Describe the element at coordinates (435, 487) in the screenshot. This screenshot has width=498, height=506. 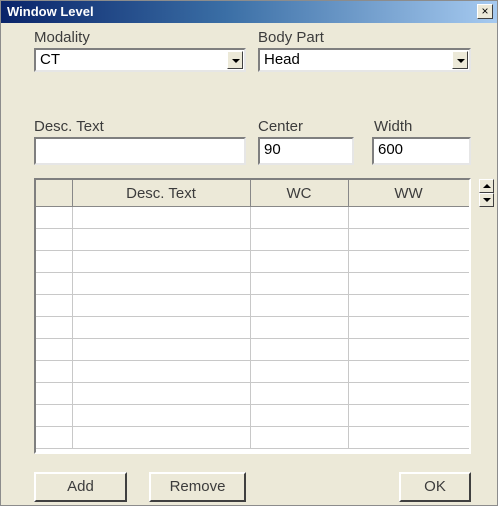
I see `ok-button: OK` at that location.